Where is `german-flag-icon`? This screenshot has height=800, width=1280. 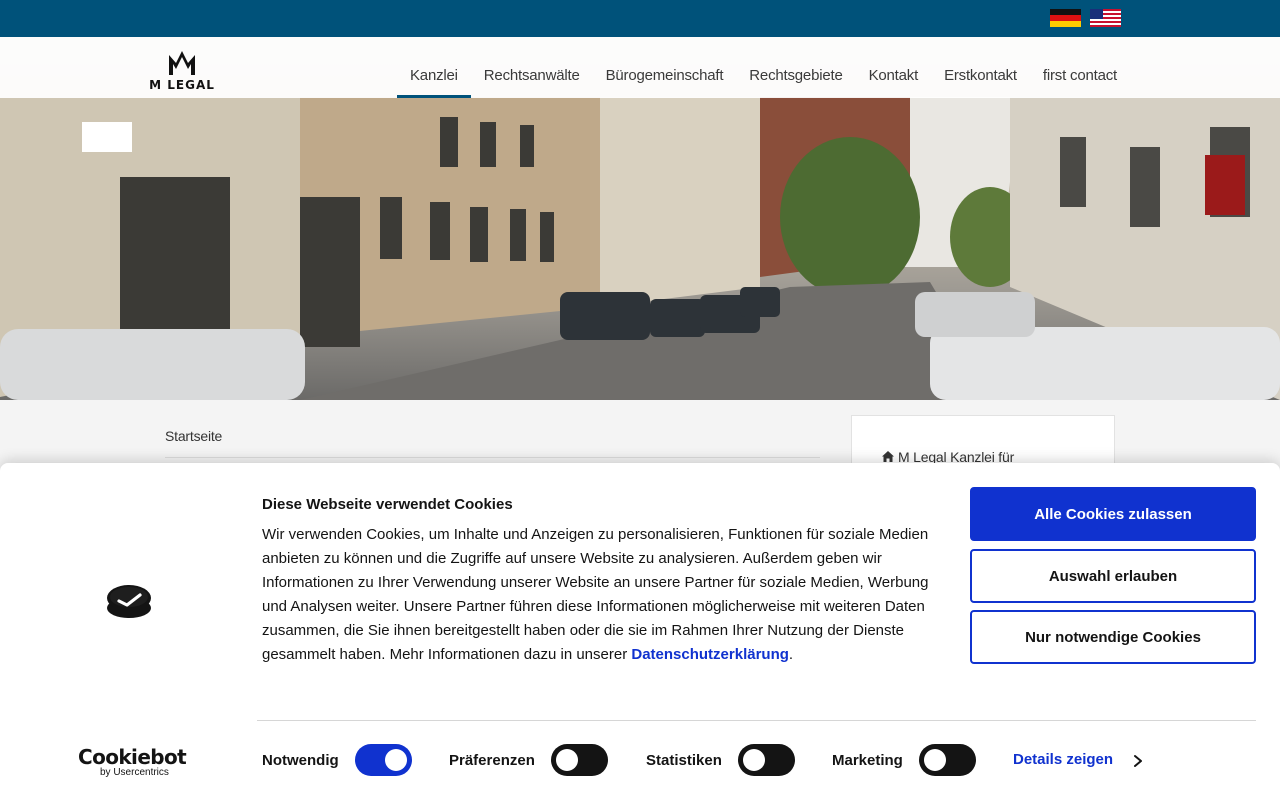
german-flag-icon is located at coordinates (1065, 18).